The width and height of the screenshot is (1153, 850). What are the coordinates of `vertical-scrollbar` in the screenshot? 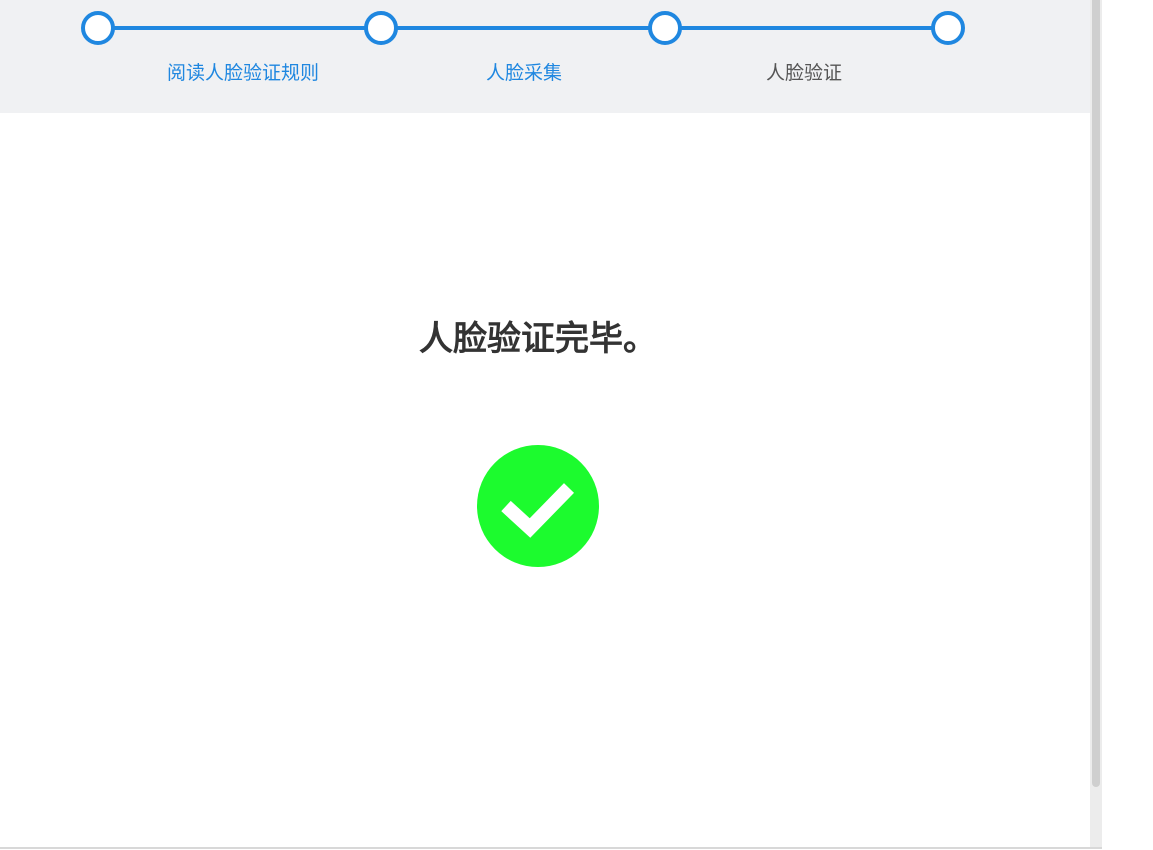 It's located at (1096, 423).